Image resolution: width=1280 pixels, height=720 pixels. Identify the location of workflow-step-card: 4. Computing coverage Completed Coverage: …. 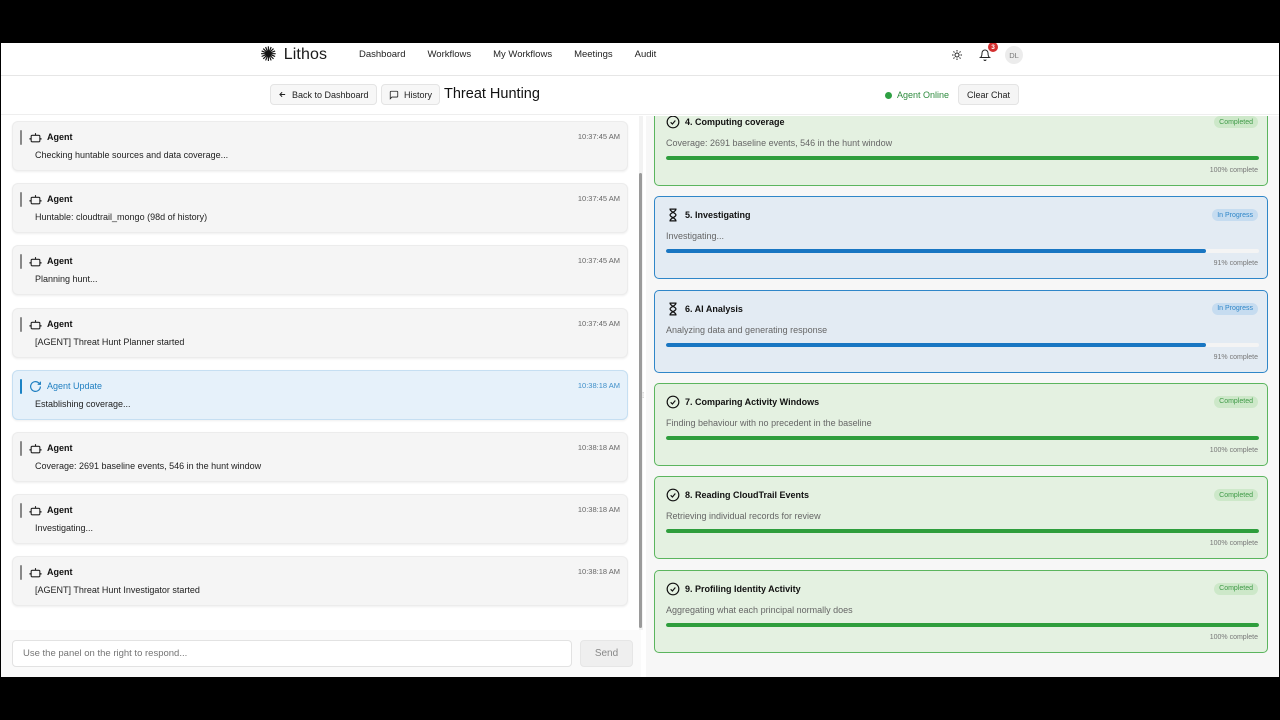
(961, 151).